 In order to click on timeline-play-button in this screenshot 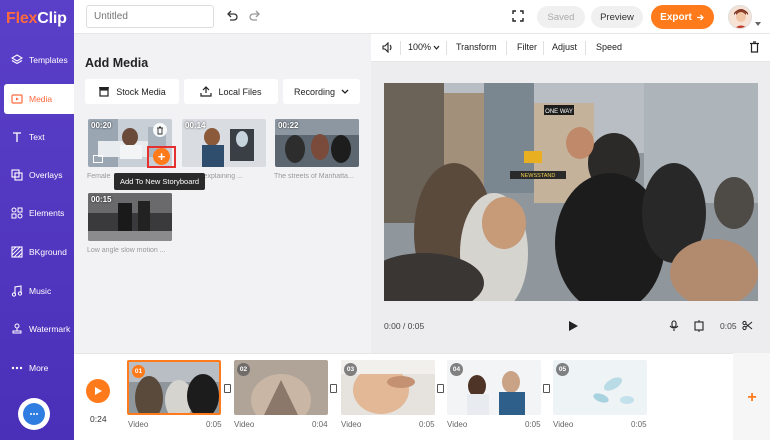, I will do `click(98, 391)`.